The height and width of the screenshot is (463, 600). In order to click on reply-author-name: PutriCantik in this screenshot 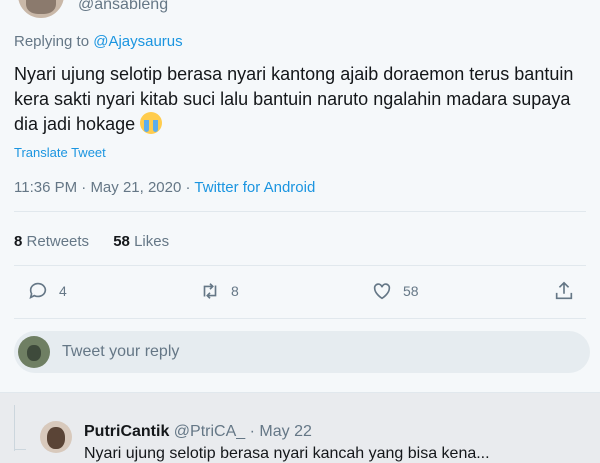, I will do `click(126, 431)`.